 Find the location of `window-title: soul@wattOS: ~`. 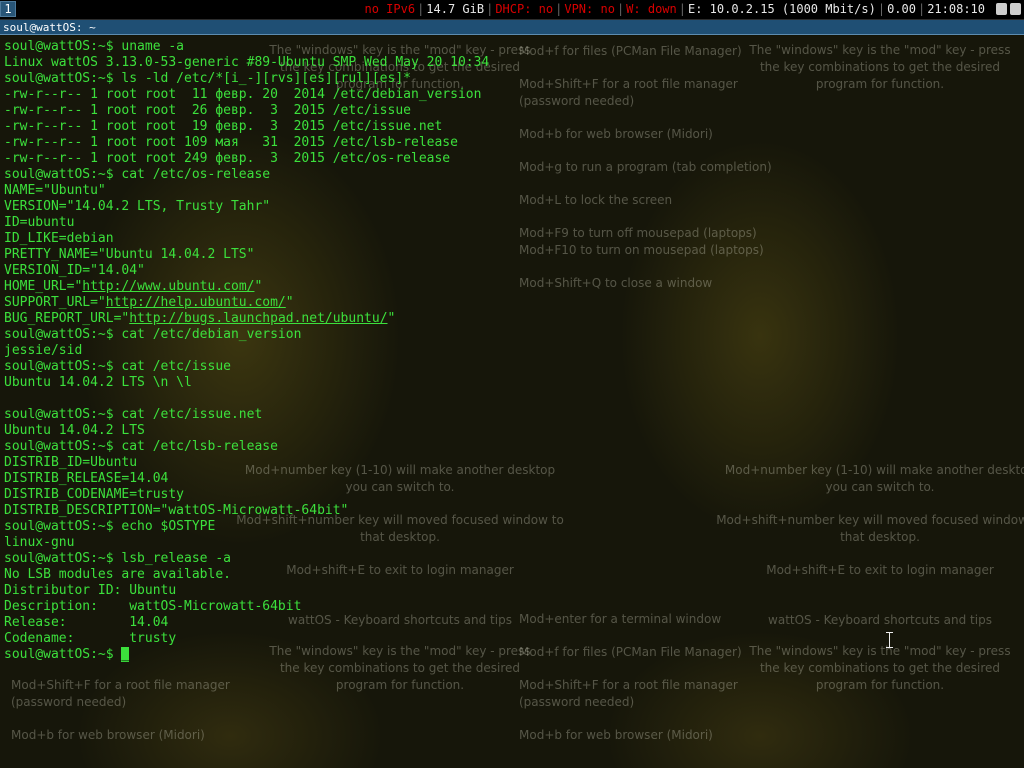

window-title: soul@wattOS: ~ is located at coordinates (49, 27).